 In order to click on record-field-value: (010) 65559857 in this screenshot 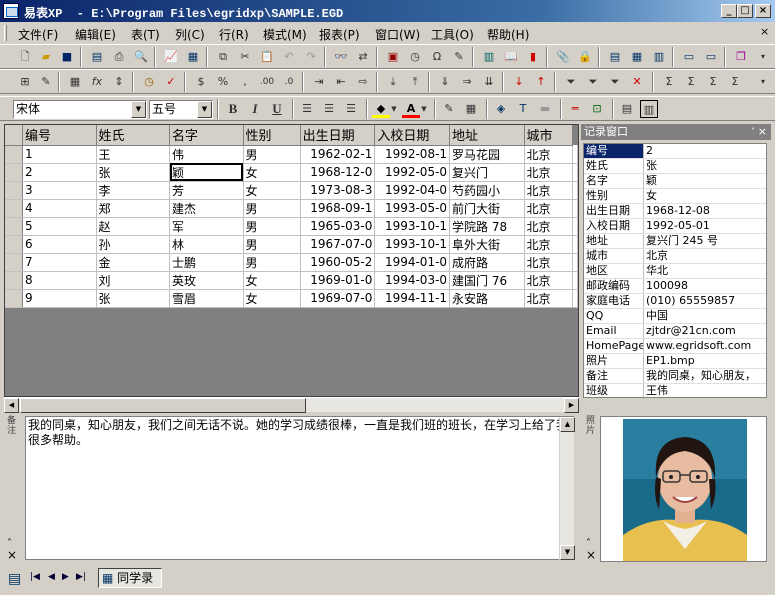, I will do `click(706, 301)`.